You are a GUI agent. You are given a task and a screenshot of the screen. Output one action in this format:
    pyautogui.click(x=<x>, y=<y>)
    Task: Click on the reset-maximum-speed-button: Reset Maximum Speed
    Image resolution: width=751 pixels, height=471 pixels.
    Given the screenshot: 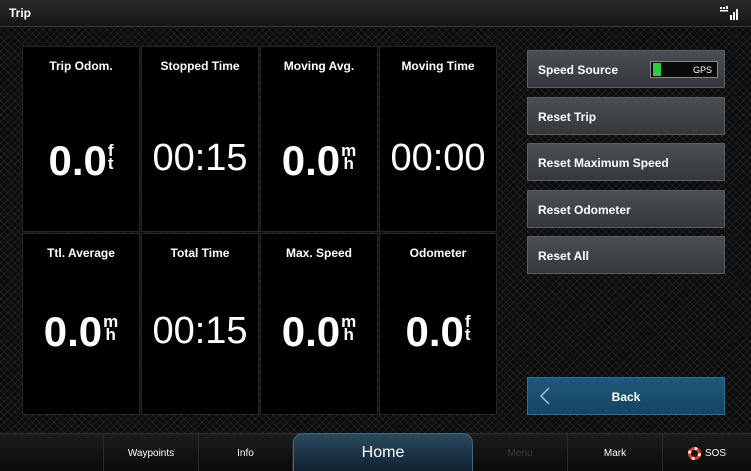 What is the action you would take?
    pyautogui.click(x=626, y=162)
    